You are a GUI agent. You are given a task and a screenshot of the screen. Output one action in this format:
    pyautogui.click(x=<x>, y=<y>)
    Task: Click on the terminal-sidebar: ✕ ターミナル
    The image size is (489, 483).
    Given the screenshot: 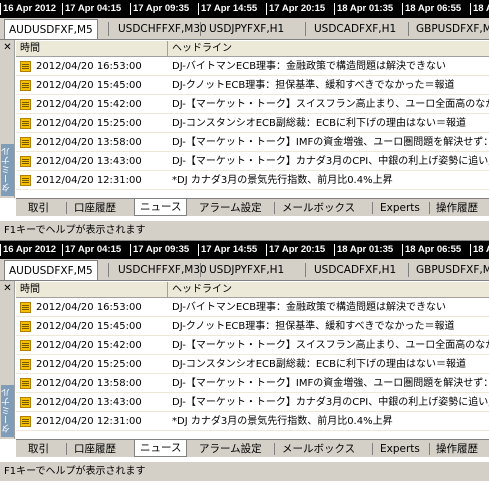 What is the action you would take?
    pyautogui.click(x=7, y=360)
    